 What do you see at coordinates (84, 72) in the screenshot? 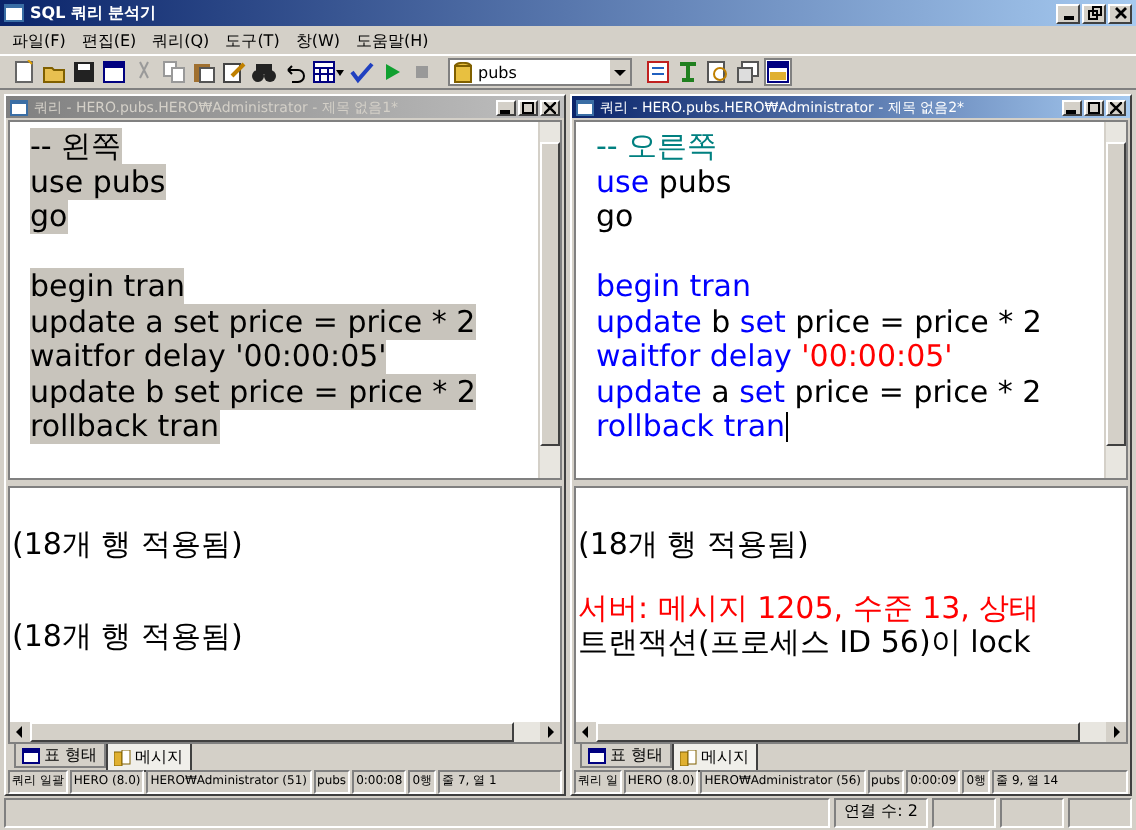
I see `save-icon` at bounding box center [84, 72].